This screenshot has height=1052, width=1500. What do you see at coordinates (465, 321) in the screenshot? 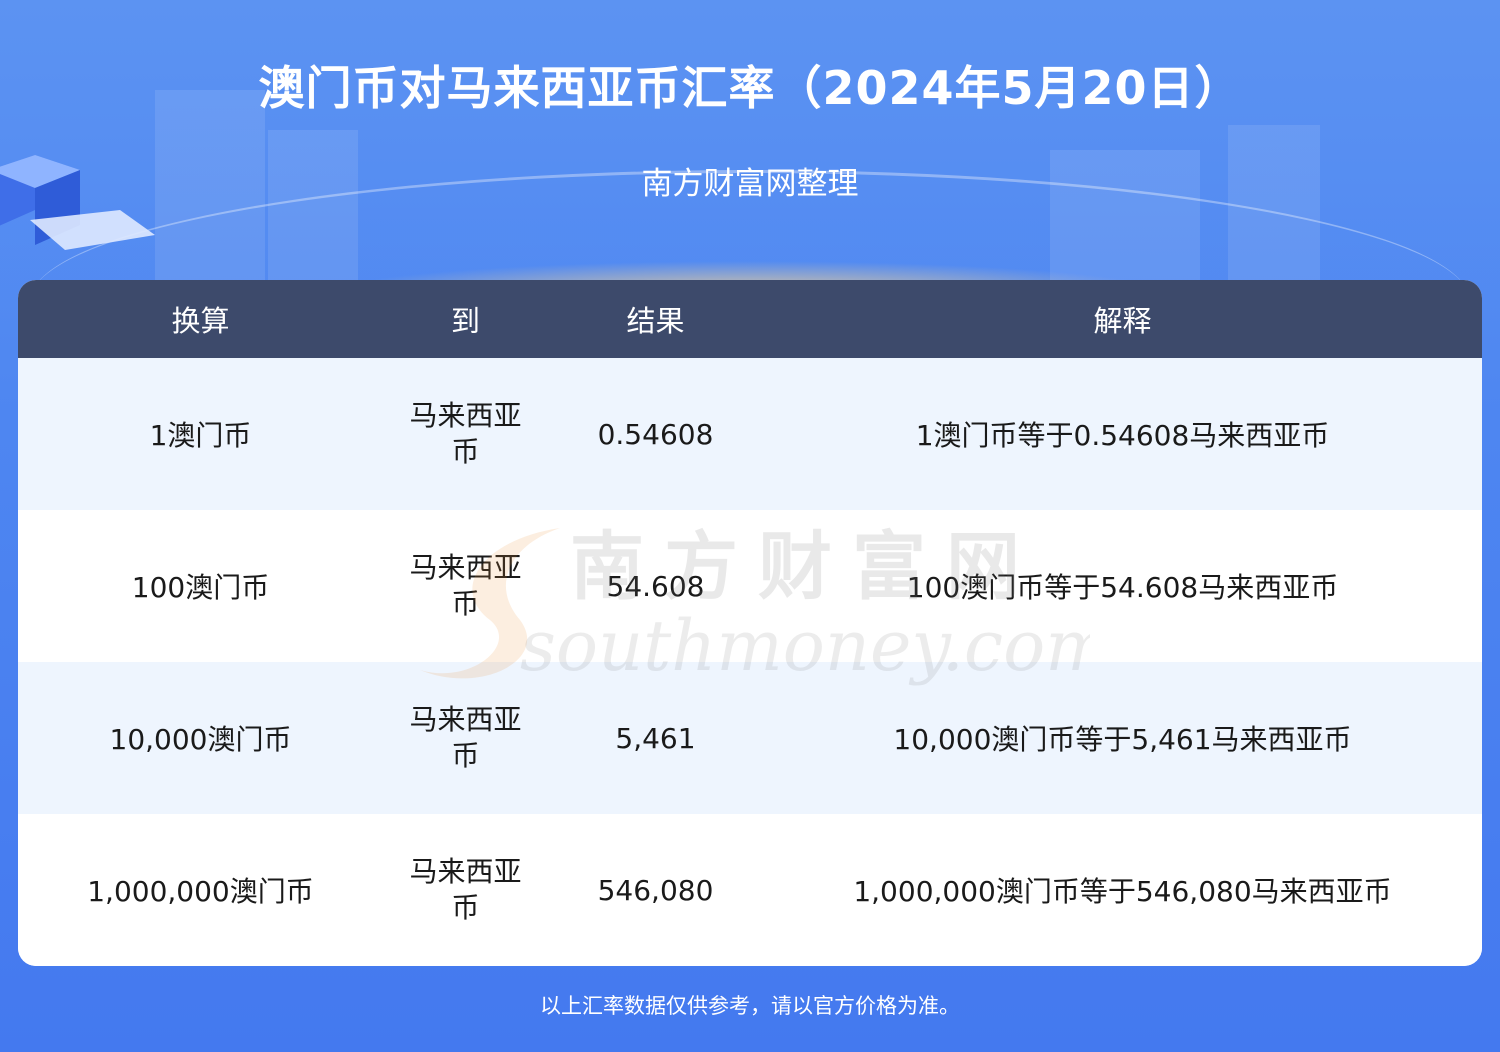
I see `column-header-to: 到` at bounding box center [465, 321].